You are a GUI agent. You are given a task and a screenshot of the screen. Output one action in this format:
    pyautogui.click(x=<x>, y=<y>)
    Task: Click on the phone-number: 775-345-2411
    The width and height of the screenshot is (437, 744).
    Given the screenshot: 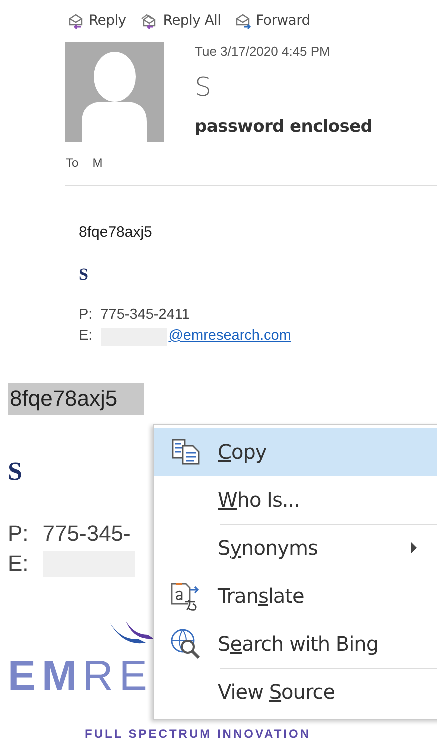 What is the action you would take?
    pyautogui.click(x=145, y=315)
    